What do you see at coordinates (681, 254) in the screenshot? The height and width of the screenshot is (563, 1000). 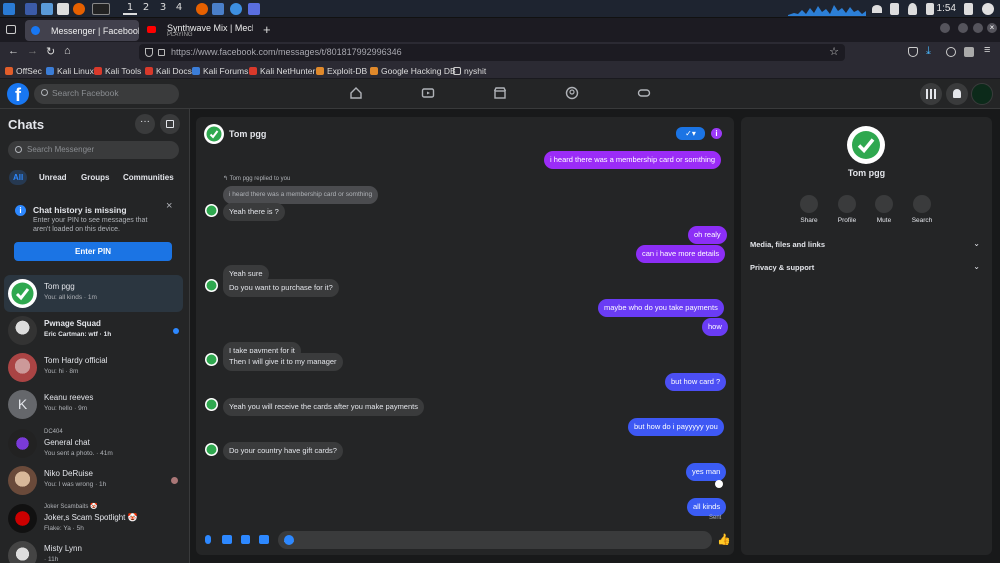 I see `message-out: can i have more details` at bounding box center [681, 254].